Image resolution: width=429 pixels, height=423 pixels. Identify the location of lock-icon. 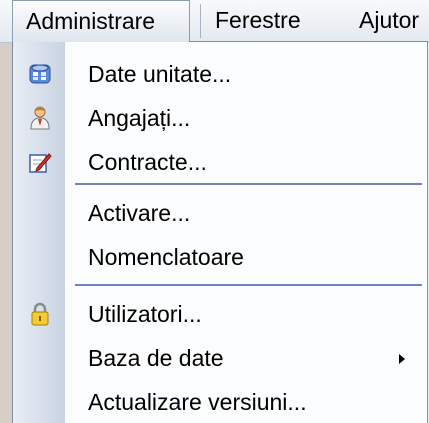
(40, 314).